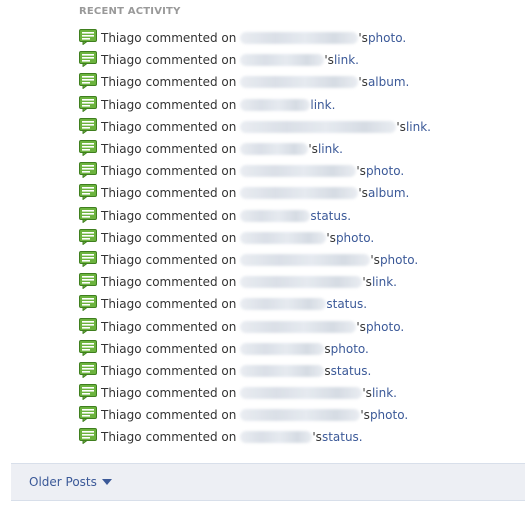 The image size is (525, 512). I want to click on activity-item: Thiago commented on status., so click(255, 304).